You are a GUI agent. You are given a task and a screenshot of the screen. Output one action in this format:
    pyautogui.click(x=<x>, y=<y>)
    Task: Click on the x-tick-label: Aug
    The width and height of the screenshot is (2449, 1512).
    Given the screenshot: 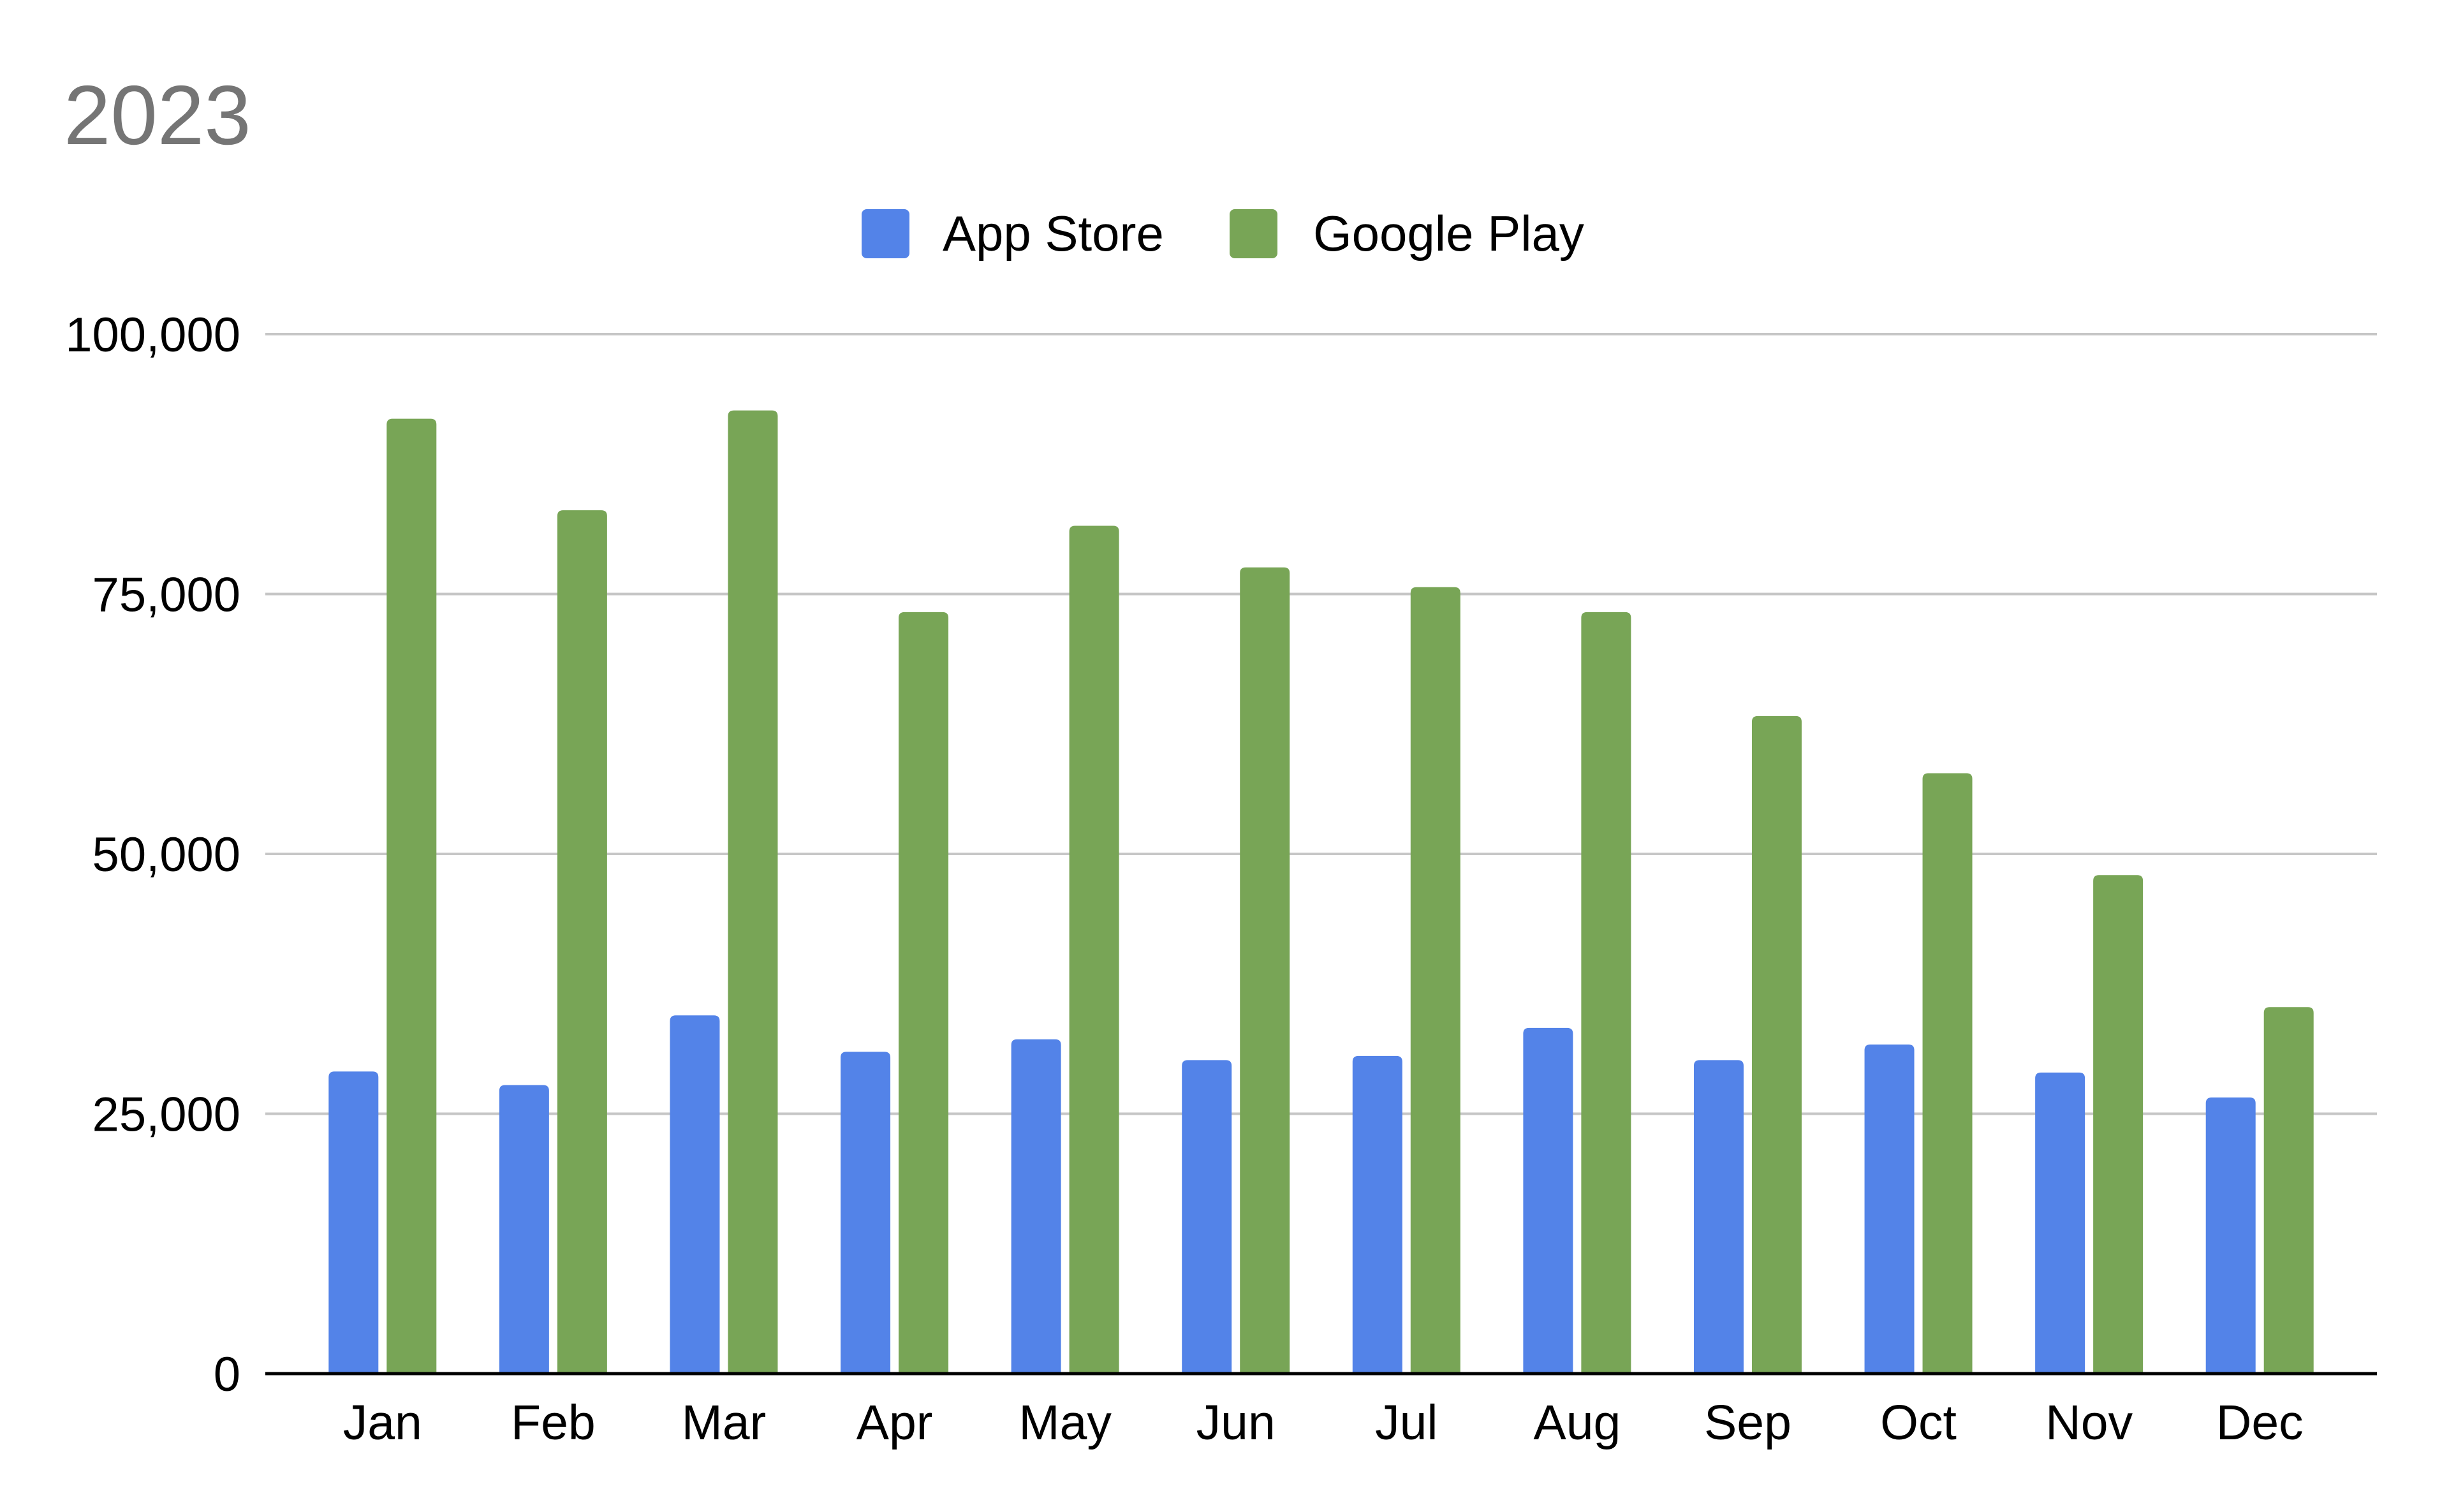 What is the action you would take?
    pyautogui.click(x=1577, y=1423)
    